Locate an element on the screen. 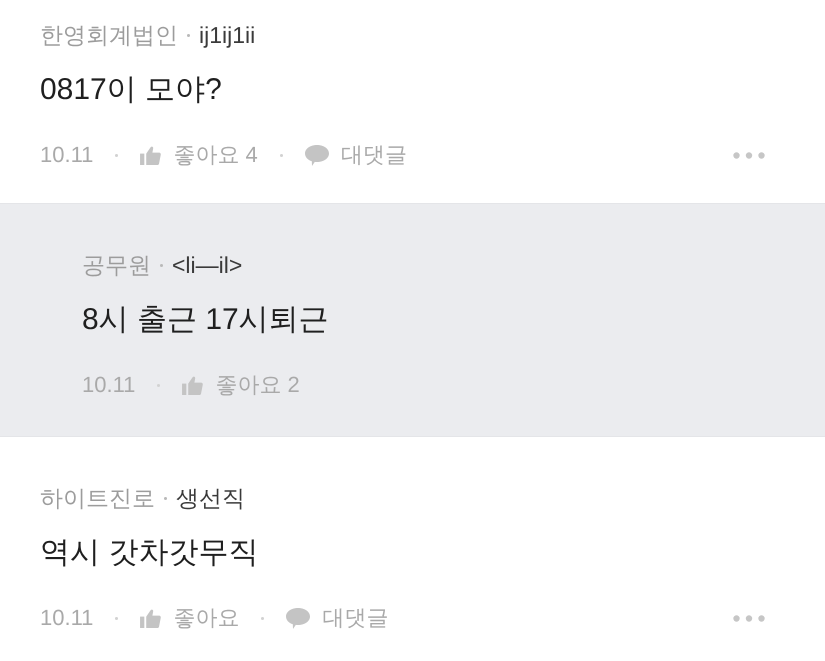 The height and width of the screenshot is (661, 825). like-button: 좋아요 2 is located at coordinates (241, 385).